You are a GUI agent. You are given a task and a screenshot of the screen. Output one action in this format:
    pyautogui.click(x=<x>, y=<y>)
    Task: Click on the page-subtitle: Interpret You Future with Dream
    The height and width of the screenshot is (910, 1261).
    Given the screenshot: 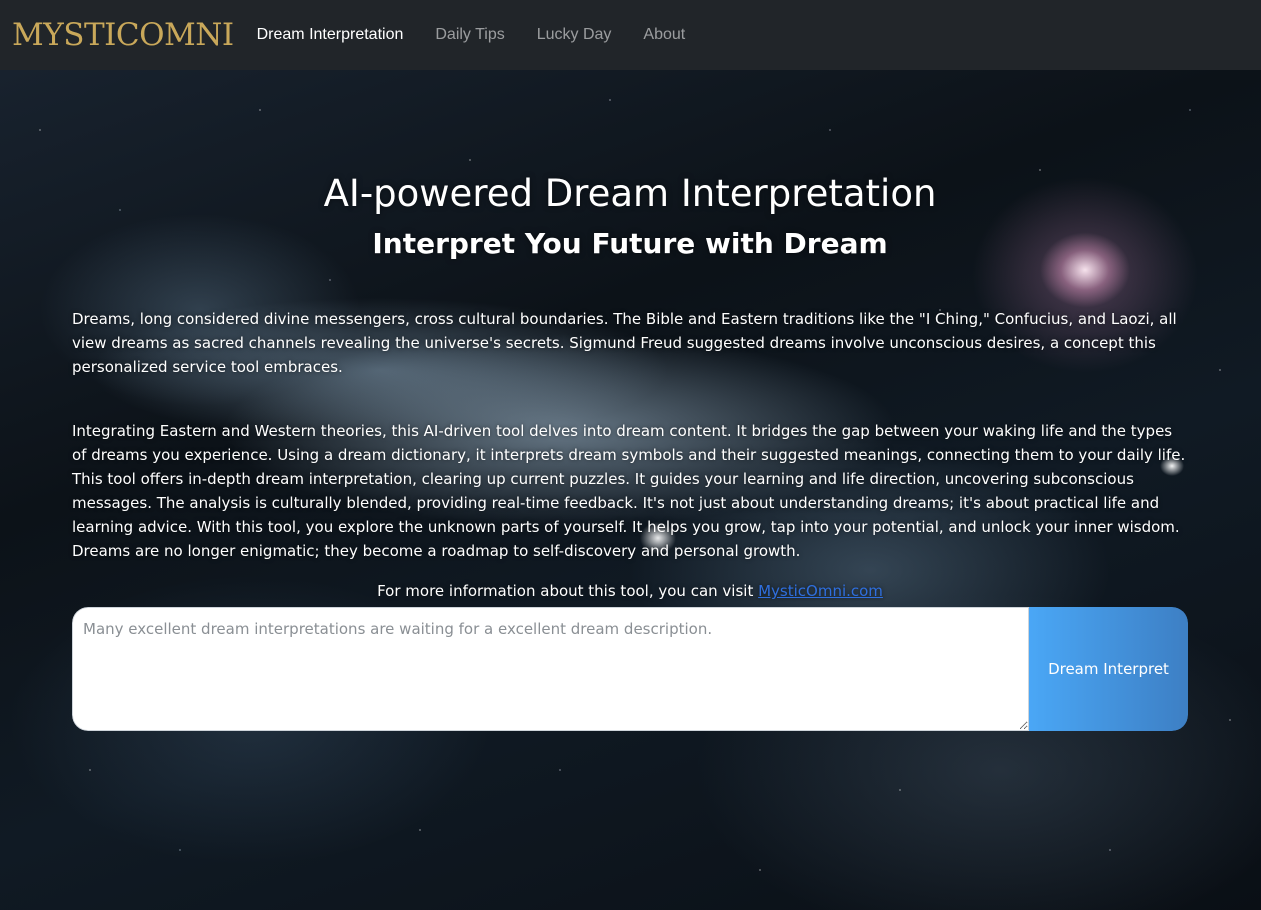 What is the action you would take?
    pyautogui.click(x=630, y=243)
    